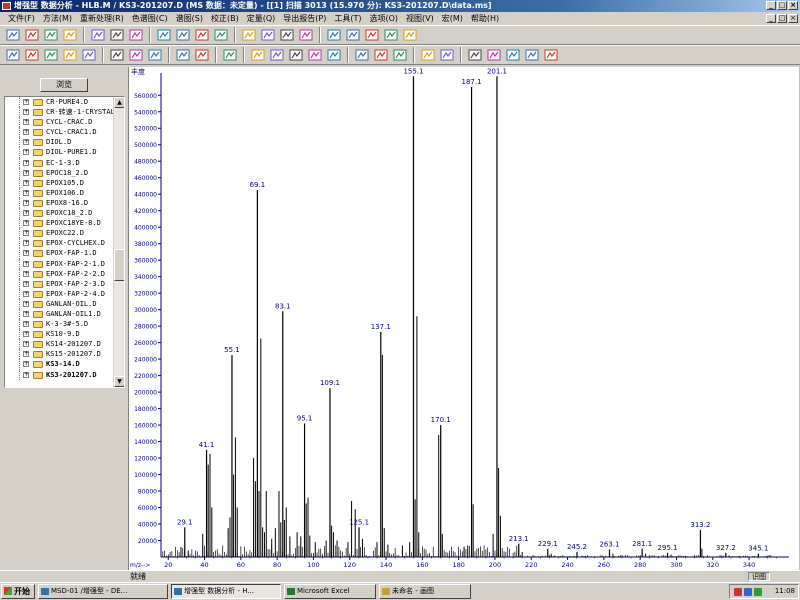 This screenshot has width=800, height=600. I want to click on tray-icon-a, so click(738, 592).